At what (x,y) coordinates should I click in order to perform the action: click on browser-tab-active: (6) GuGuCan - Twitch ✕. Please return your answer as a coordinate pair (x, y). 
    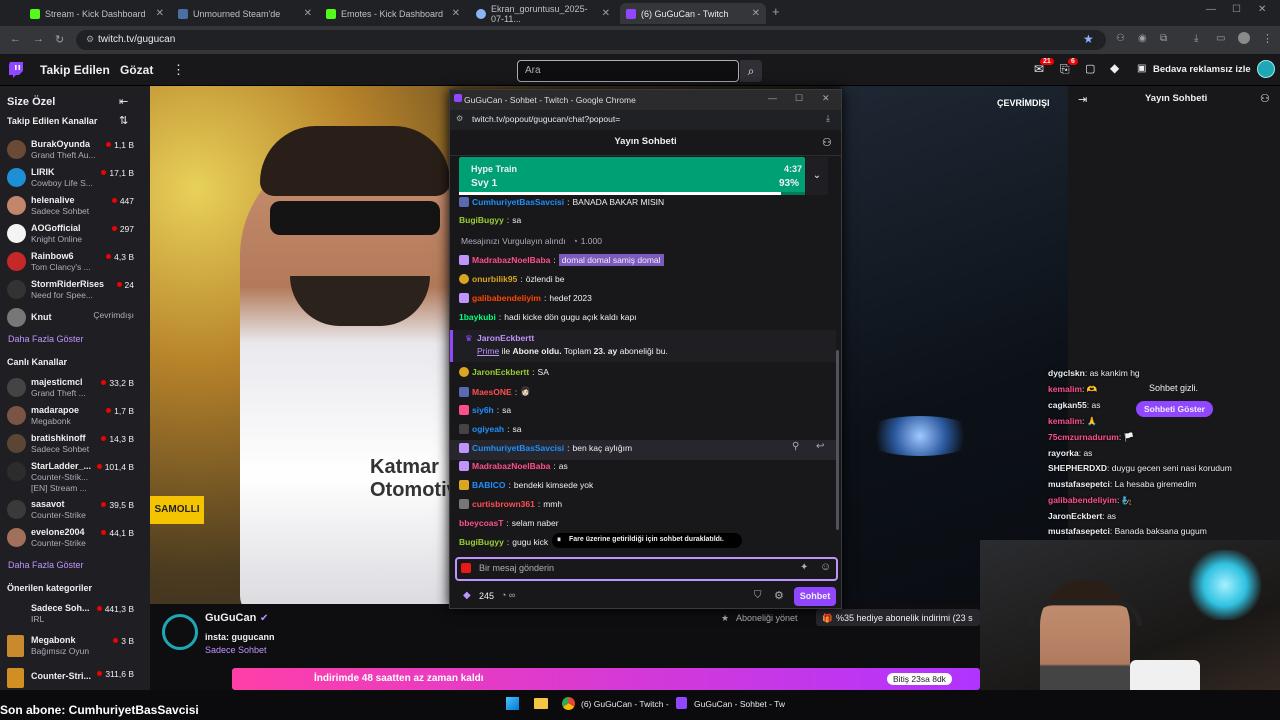
    Looking at the image, I should click on (693, 13).